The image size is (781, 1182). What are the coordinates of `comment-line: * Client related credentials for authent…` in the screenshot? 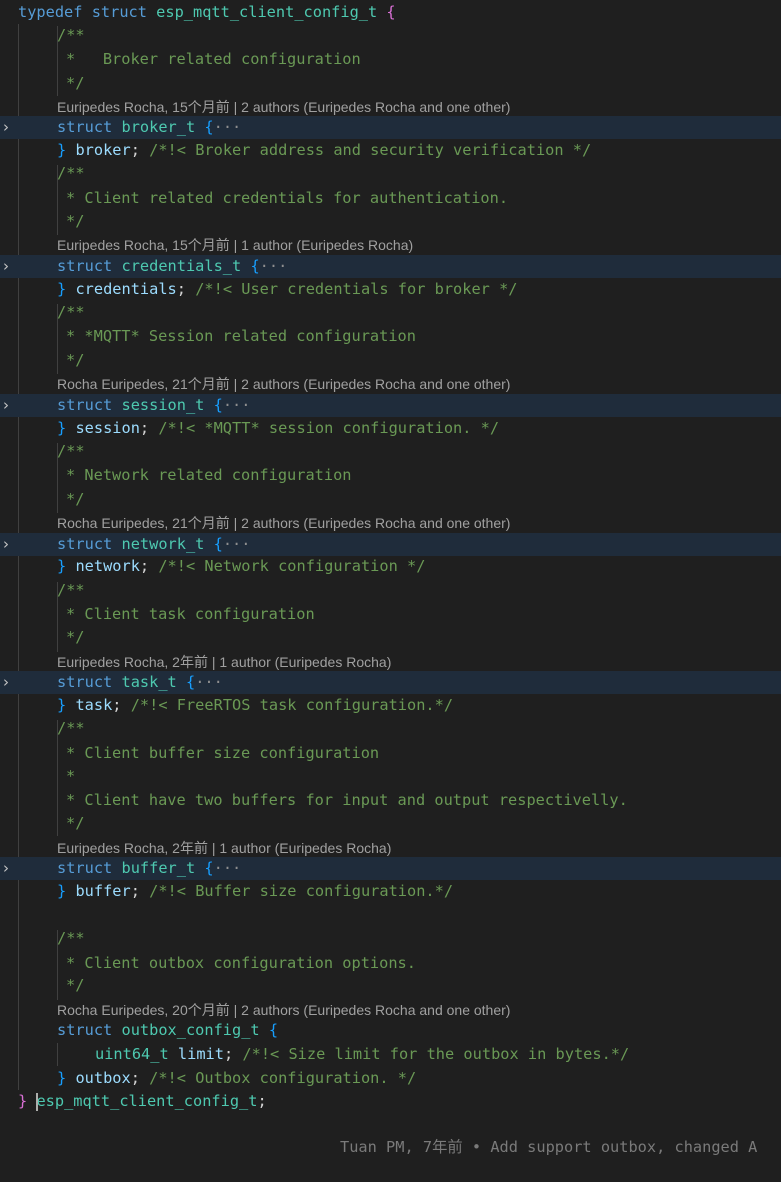 It's located at (390, 198).